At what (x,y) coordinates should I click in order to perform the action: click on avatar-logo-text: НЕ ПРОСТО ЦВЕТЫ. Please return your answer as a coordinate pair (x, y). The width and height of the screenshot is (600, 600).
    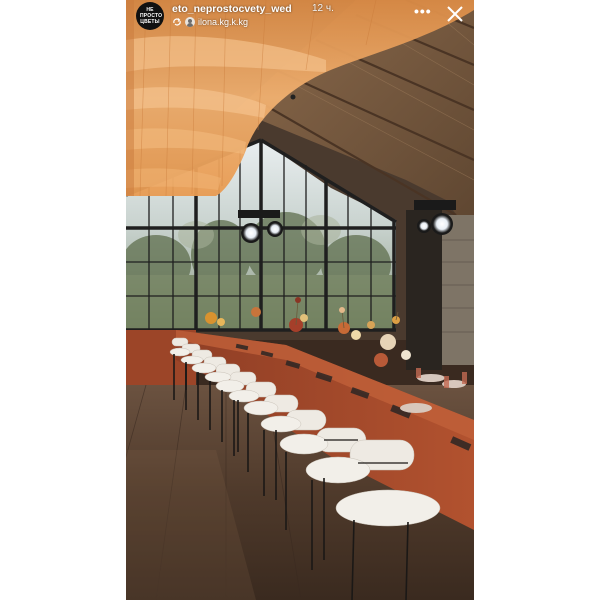
    Looking at the image, I should click on (151, 16).